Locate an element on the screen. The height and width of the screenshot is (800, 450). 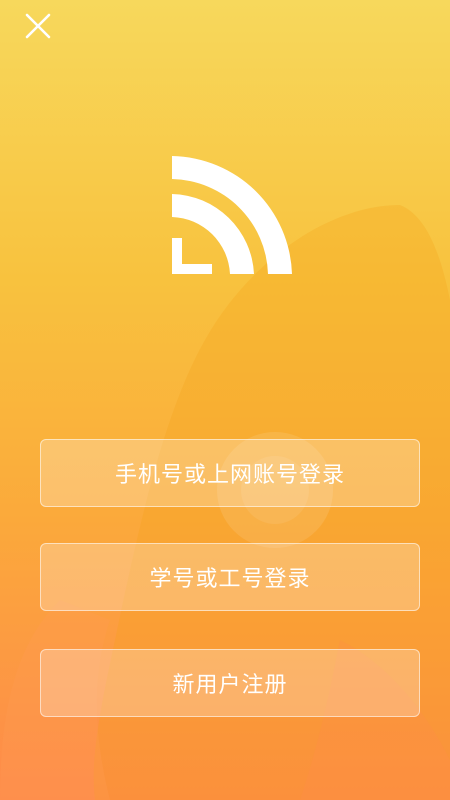
wifi-signal-logo-icon is located at coordinates (232, 215).